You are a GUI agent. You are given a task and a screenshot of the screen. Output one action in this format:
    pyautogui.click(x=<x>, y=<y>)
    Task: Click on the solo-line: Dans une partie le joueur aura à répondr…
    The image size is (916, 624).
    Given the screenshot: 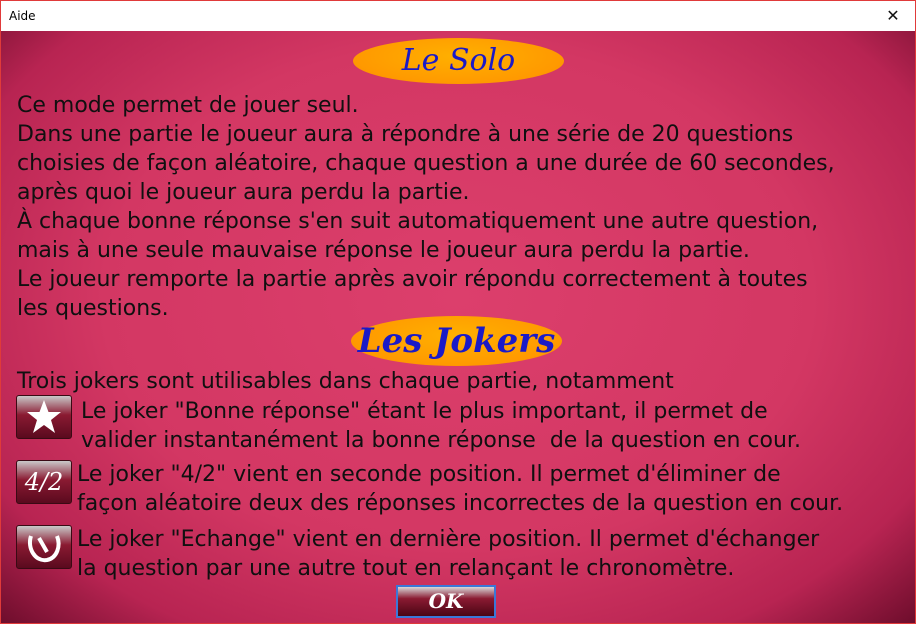 What is the action you would take?
    pyautogui.click(x=405, y=134)
    